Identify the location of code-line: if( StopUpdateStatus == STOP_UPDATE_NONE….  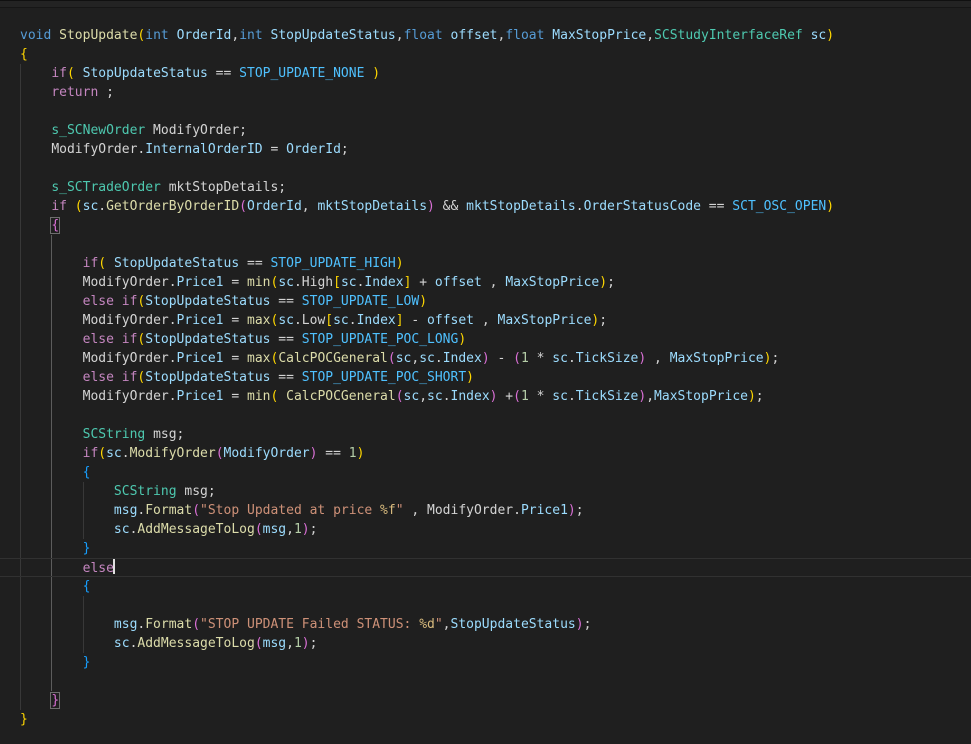
(485, 73).